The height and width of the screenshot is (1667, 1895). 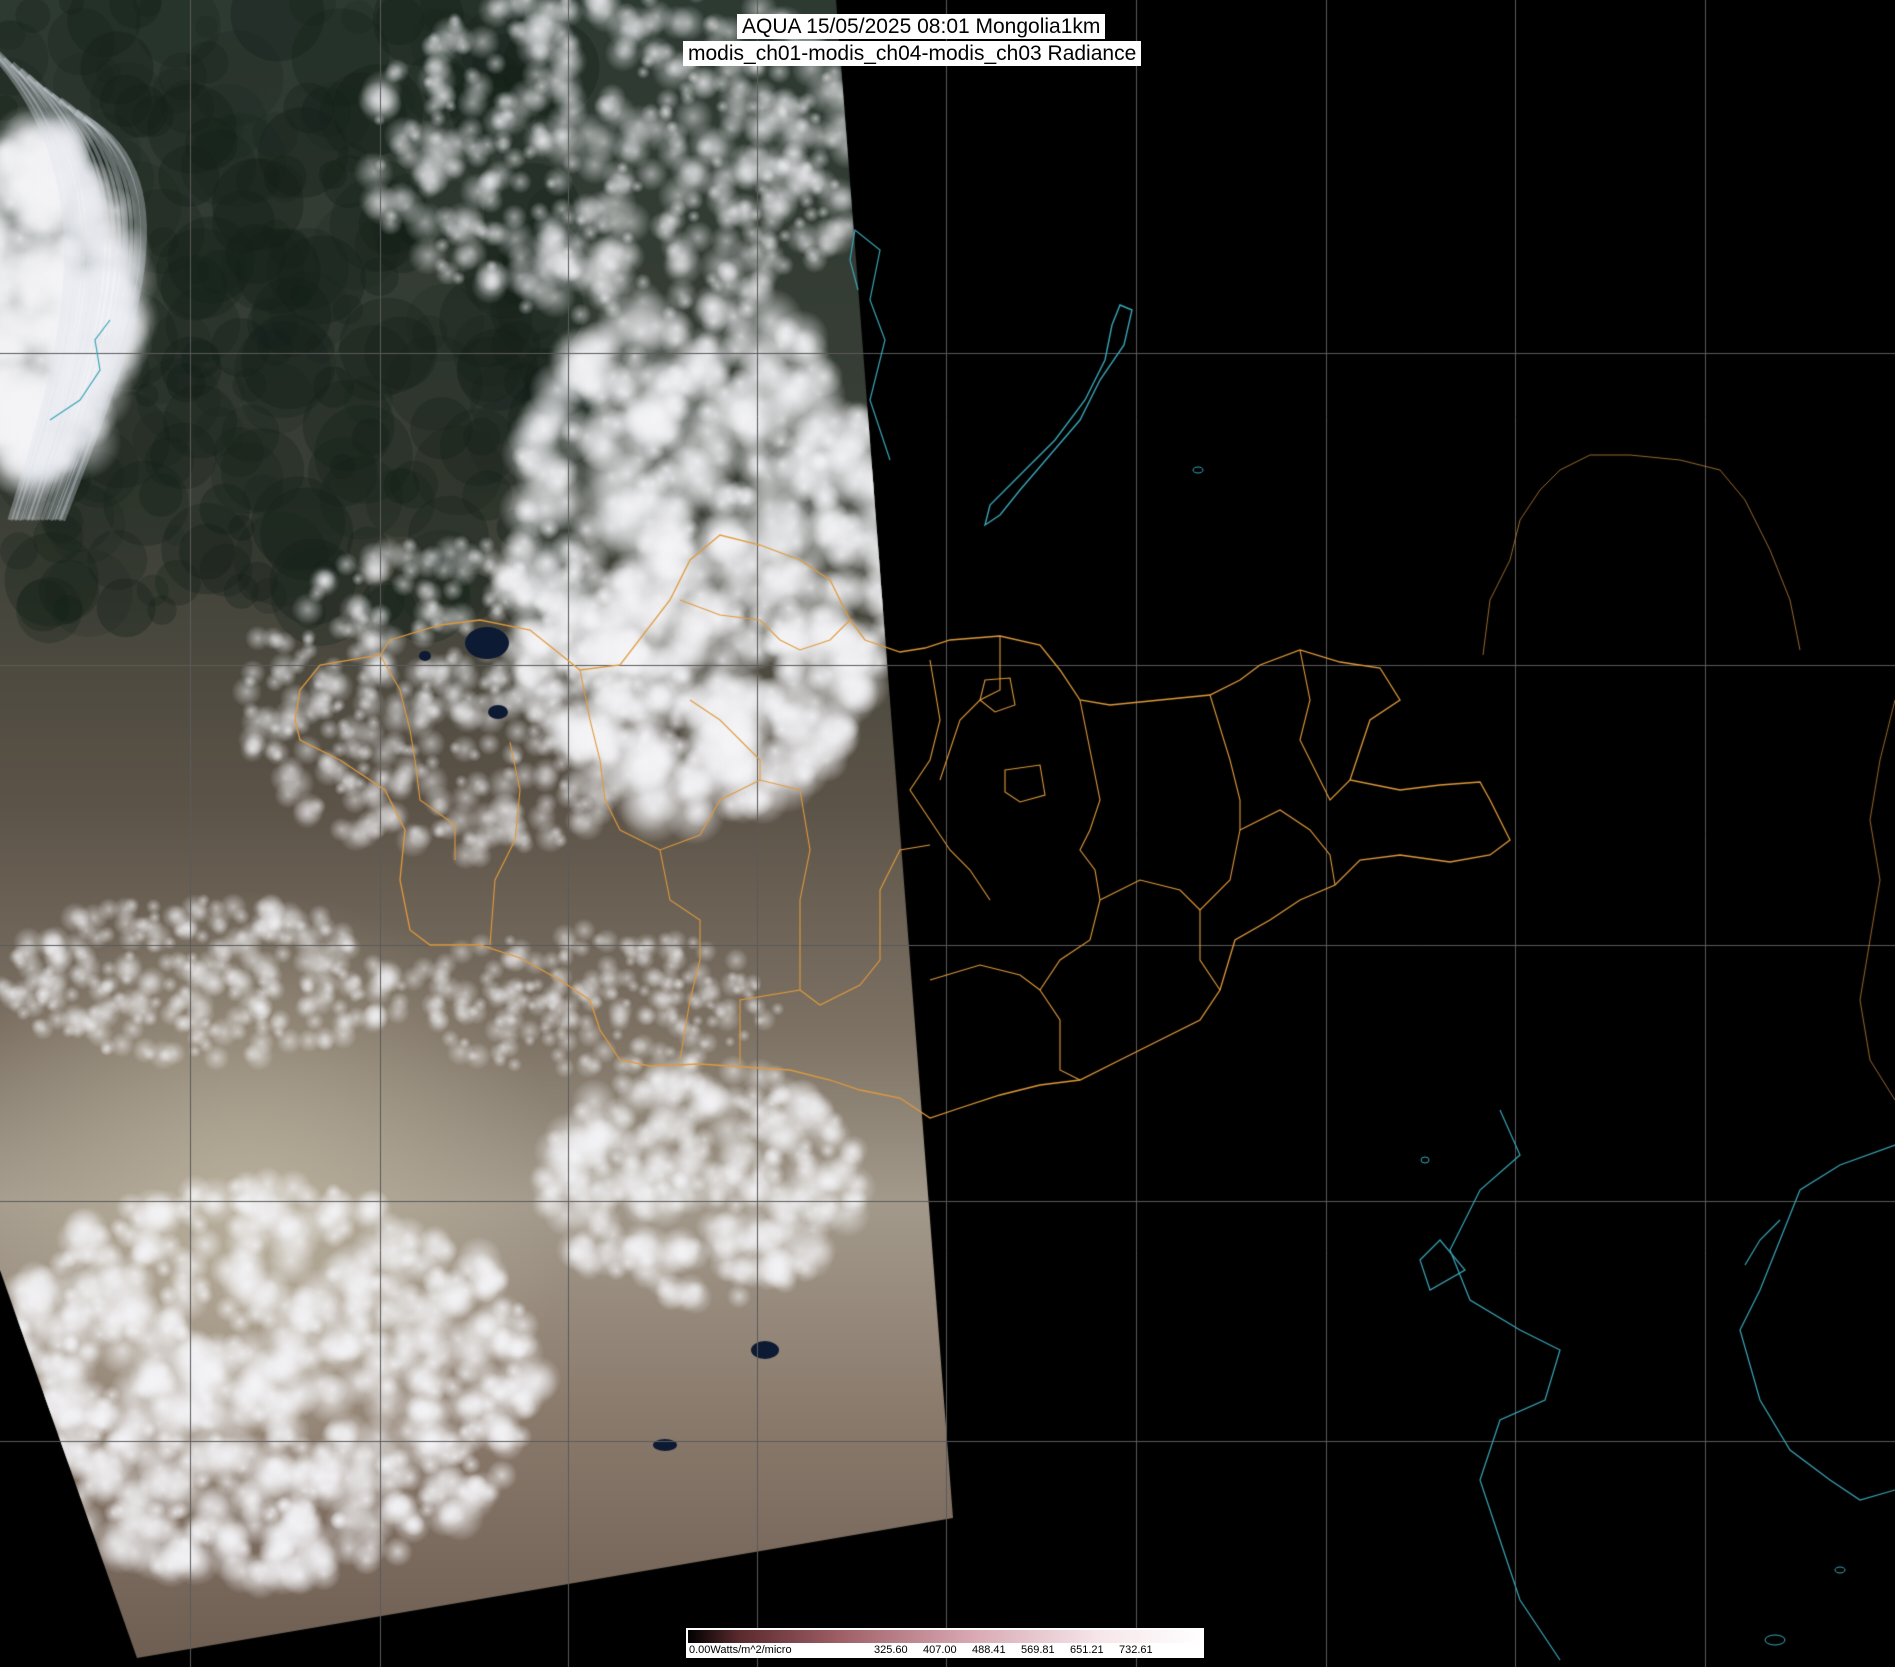 What do you see at coordinates (989, 1650) in the screenshot?
I see `colorbar-label: 488.41` at bounding box center [989, 1650].